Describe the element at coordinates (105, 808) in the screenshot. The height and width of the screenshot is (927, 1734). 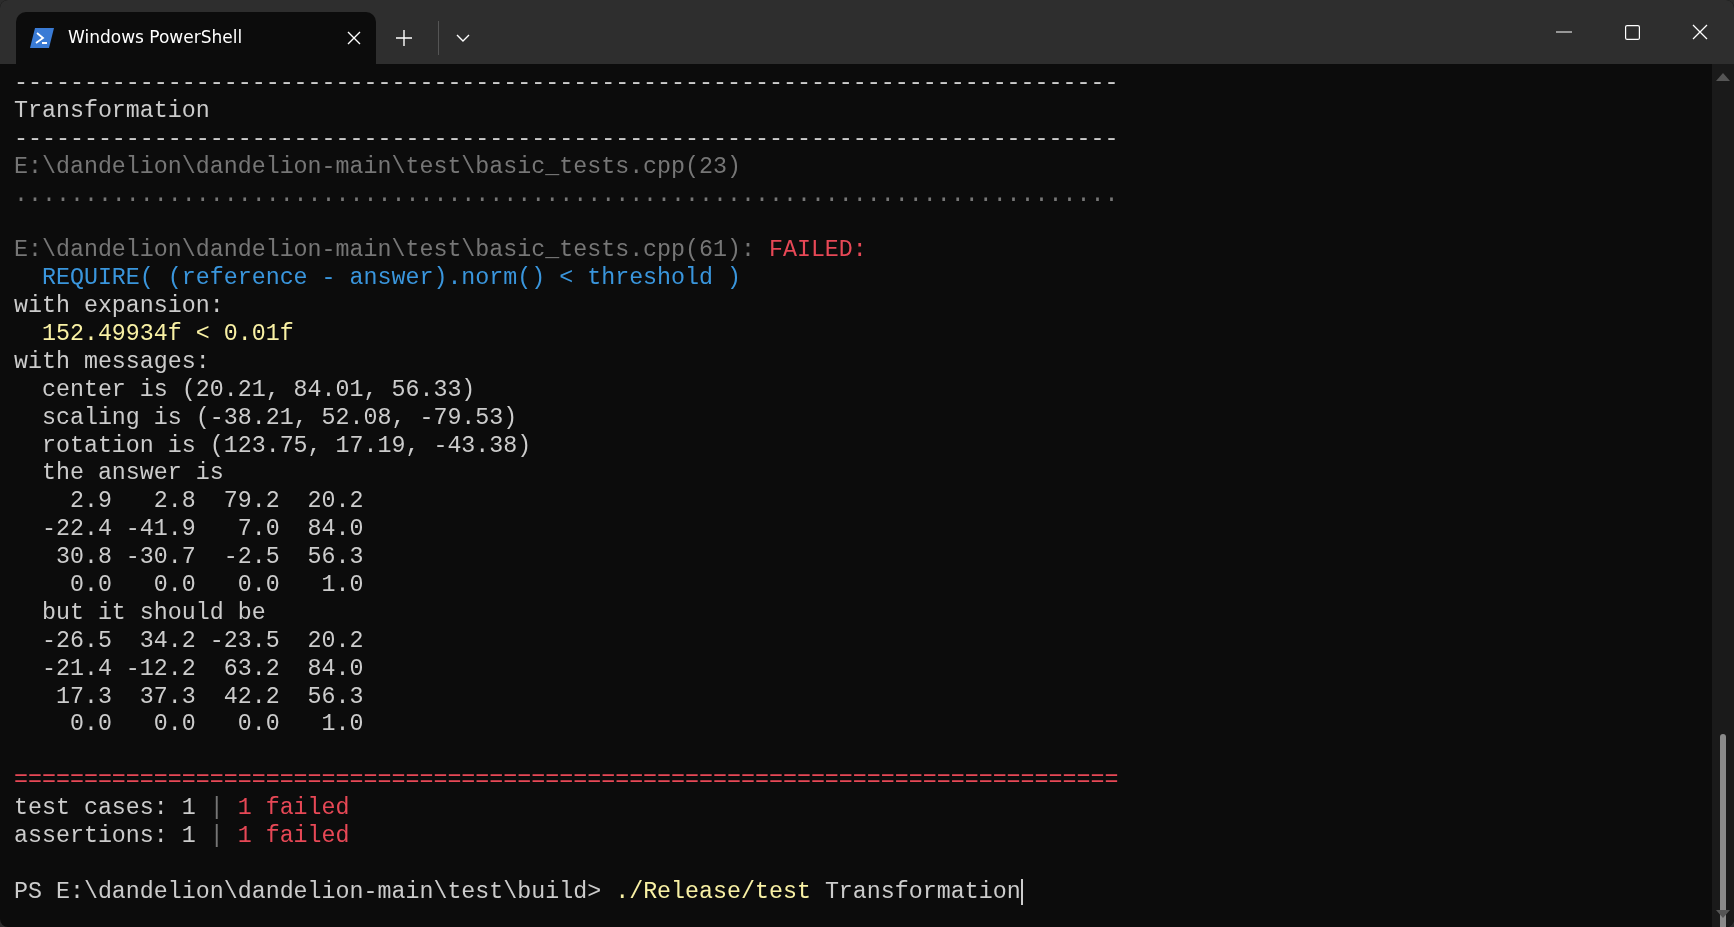
I see `terminal-text: test cases: 1` at that location.